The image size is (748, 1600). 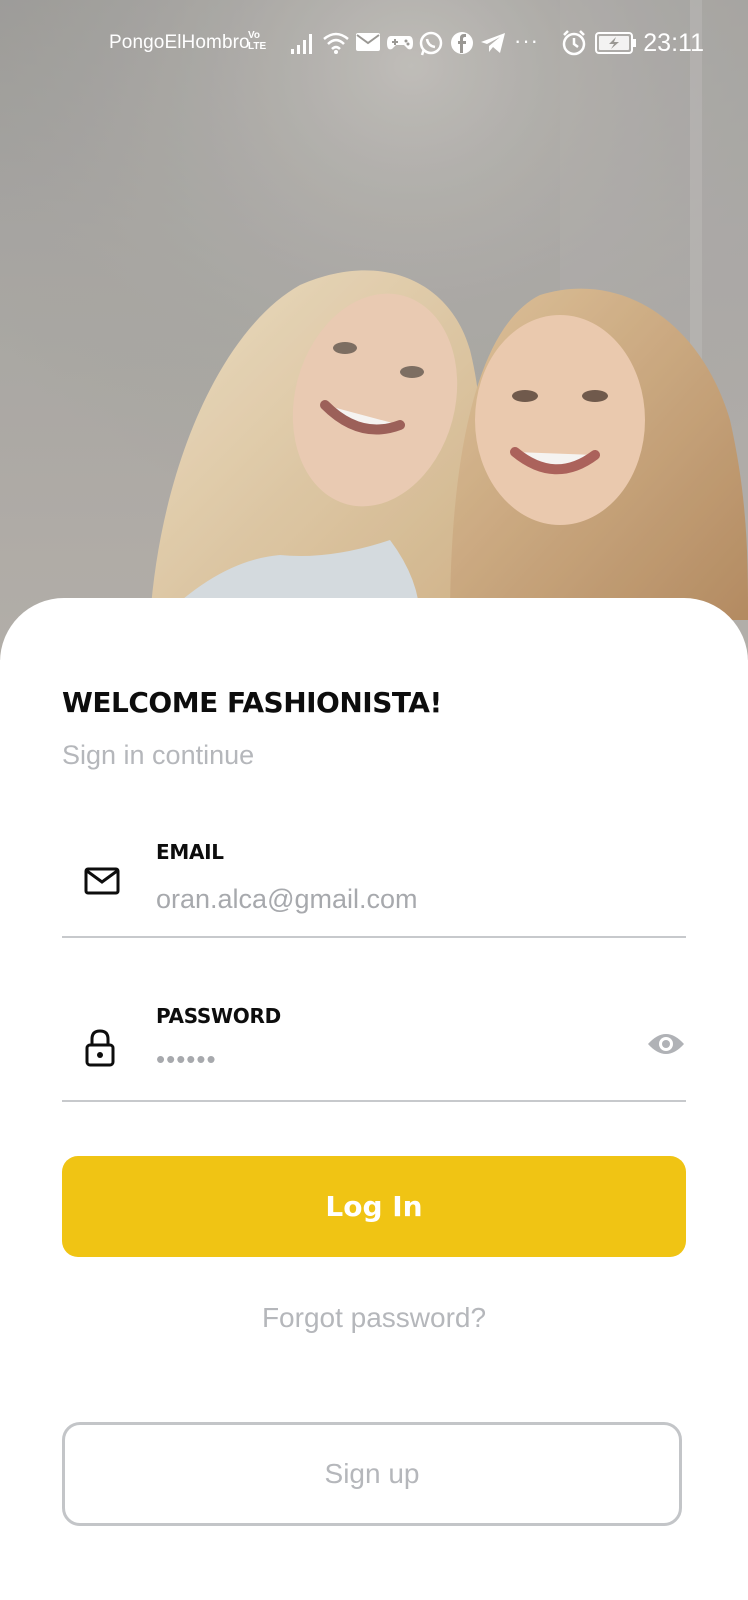 I want to click on status-clock: 23:11, so click(x=673, y=43).